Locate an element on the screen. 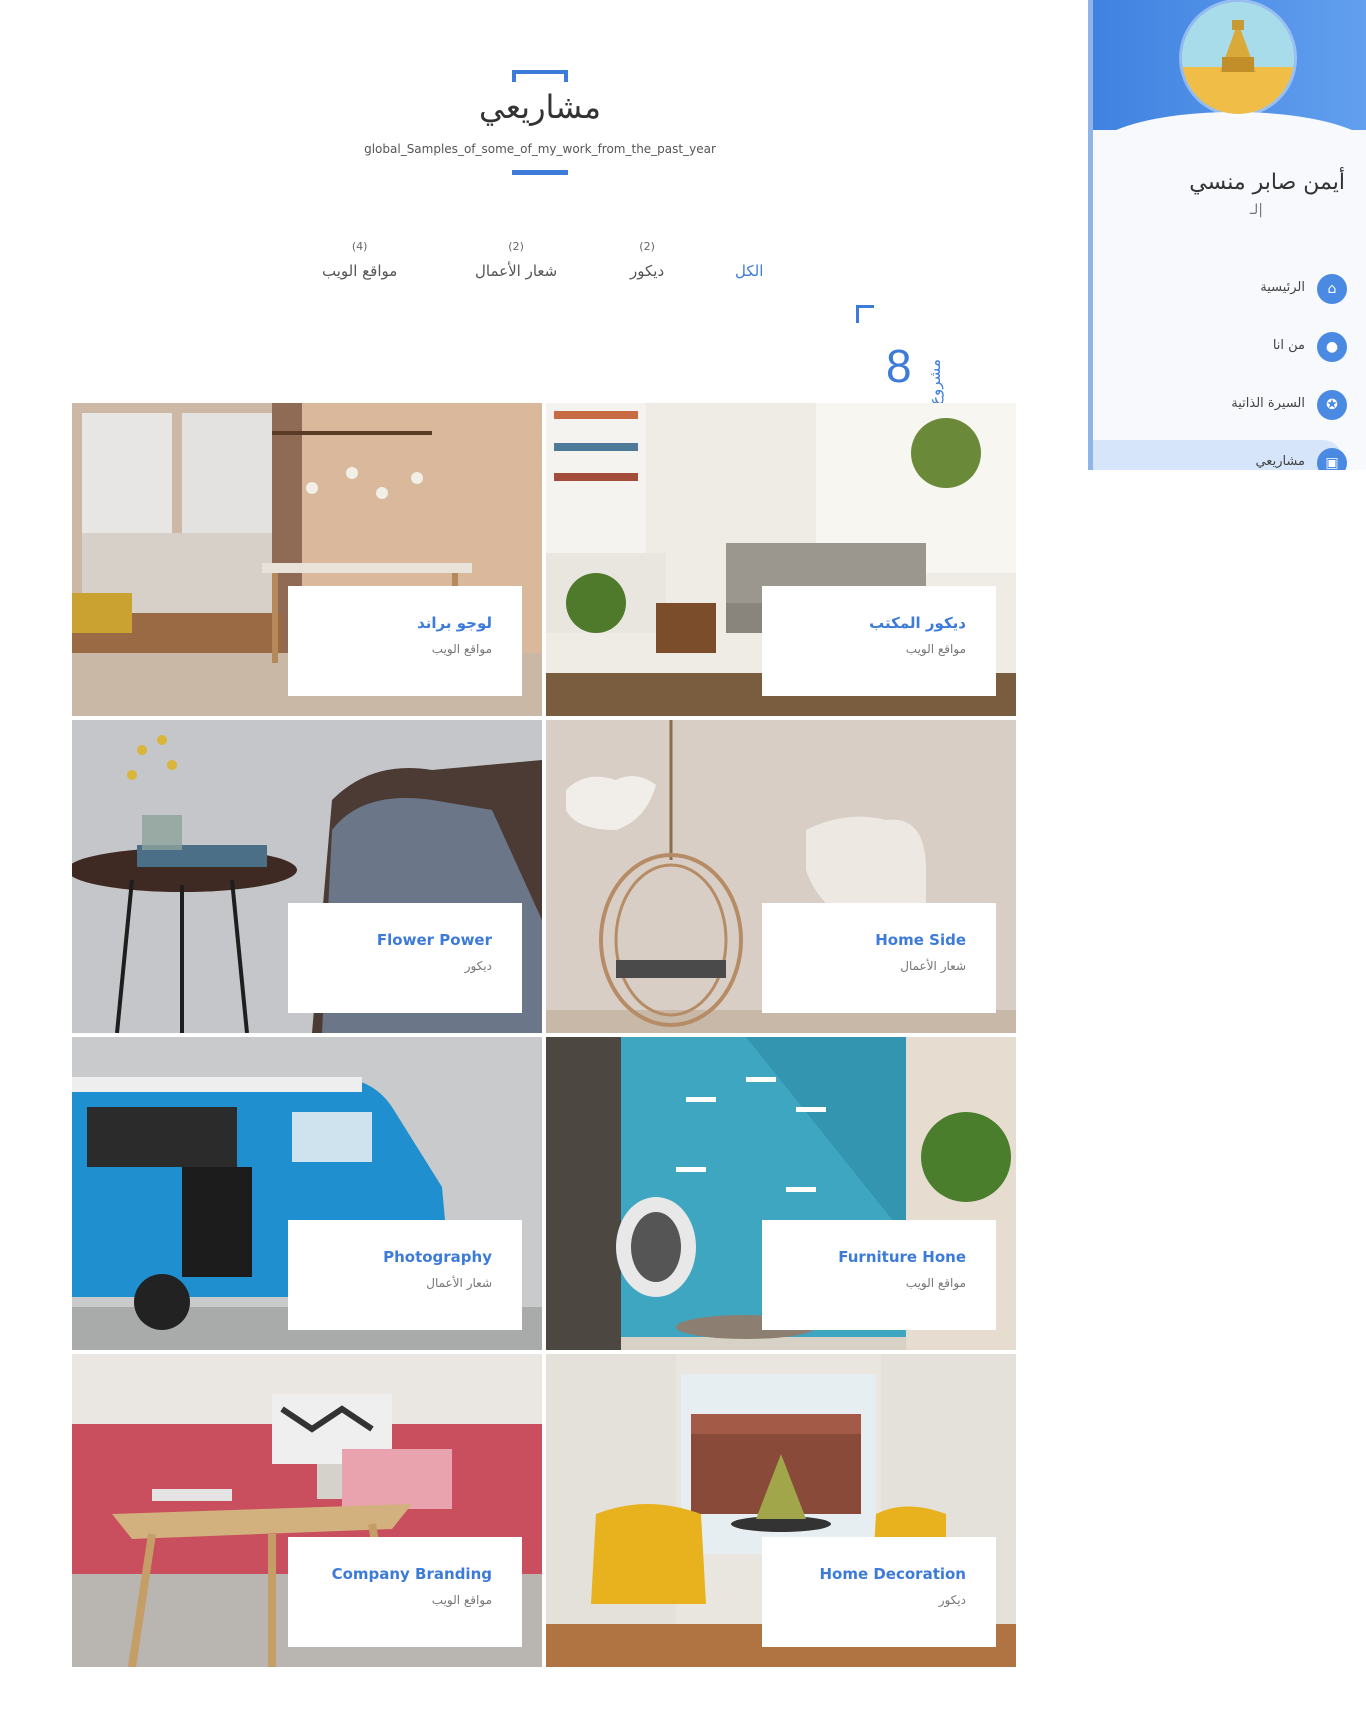  pyramid-avatar-icon is located at coordinates (1238, 58).